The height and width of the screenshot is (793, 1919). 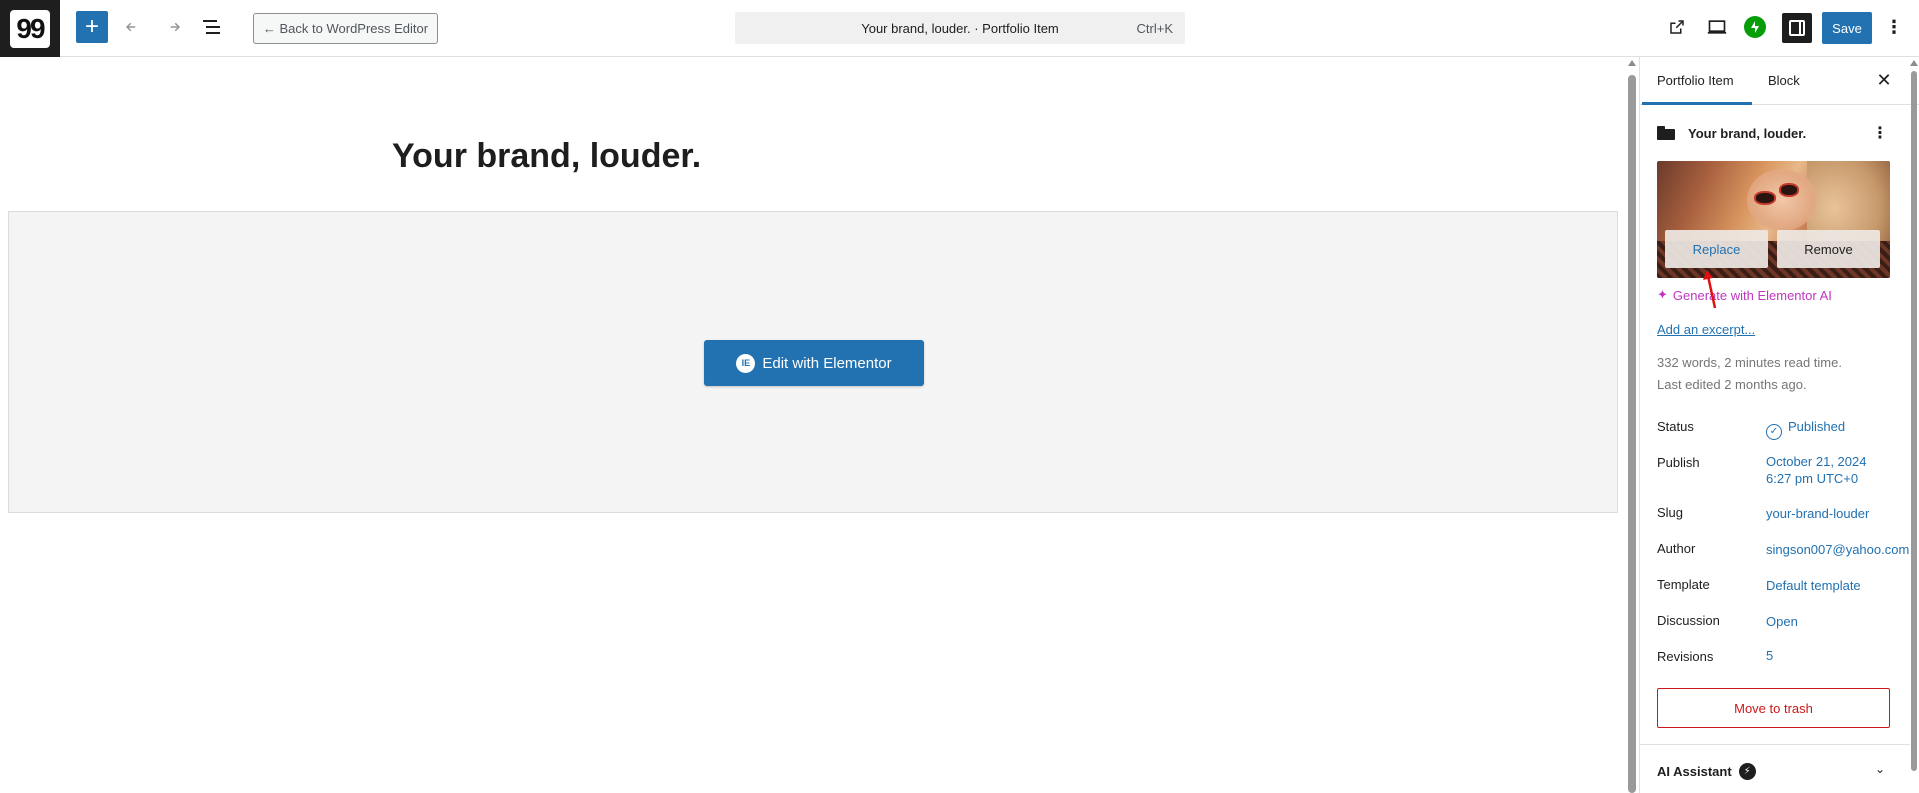 I want to click on canvas-scroll-up-arrow, so click(x=1632, y=63).